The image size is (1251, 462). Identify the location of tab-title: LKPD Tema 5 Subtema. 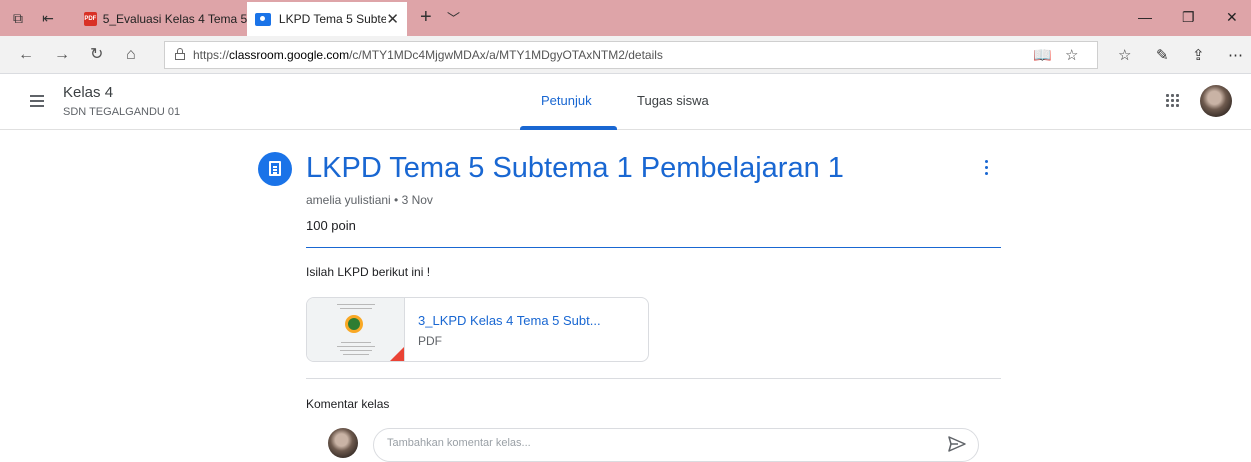
(332, 19).